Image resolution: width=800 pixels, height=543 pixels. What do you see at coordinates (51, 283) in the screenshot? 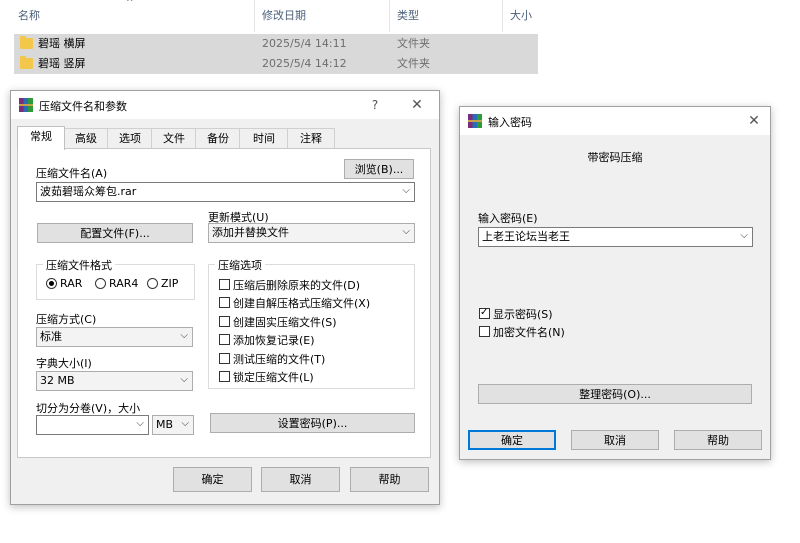
I see `format-rar-radio` at bounding box center [51, 283].